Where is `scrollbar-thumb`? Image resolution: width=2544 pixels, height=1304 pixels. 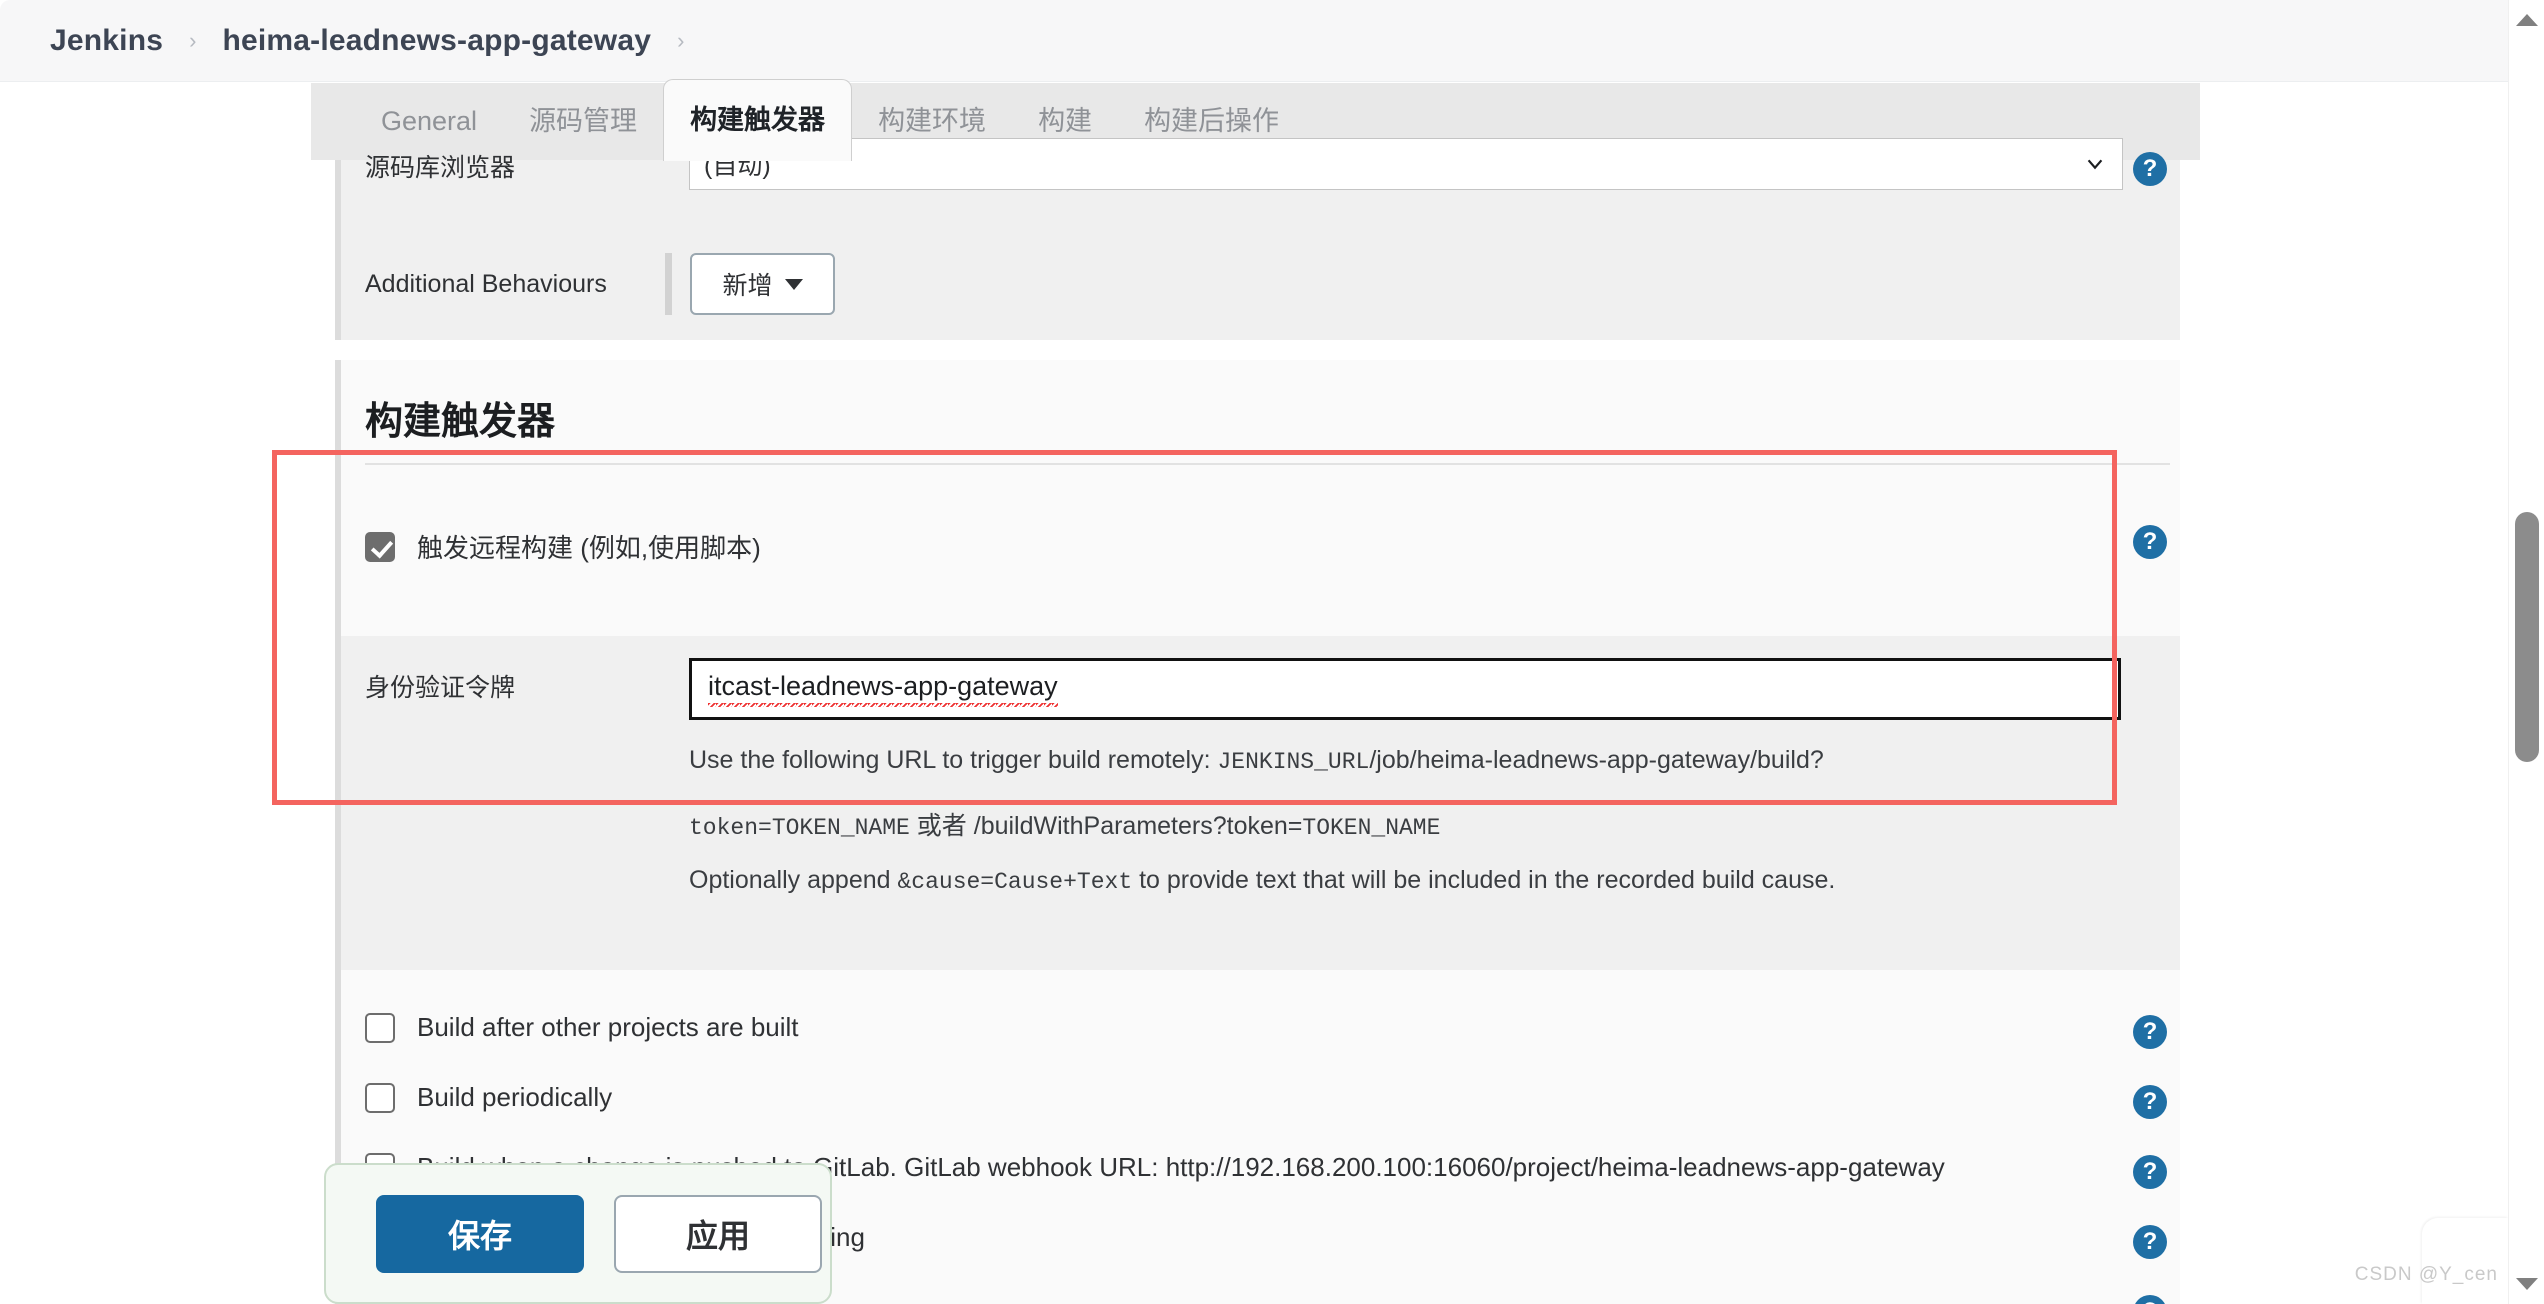
scrollbar-thumb is located at coordinates (2527, 637).